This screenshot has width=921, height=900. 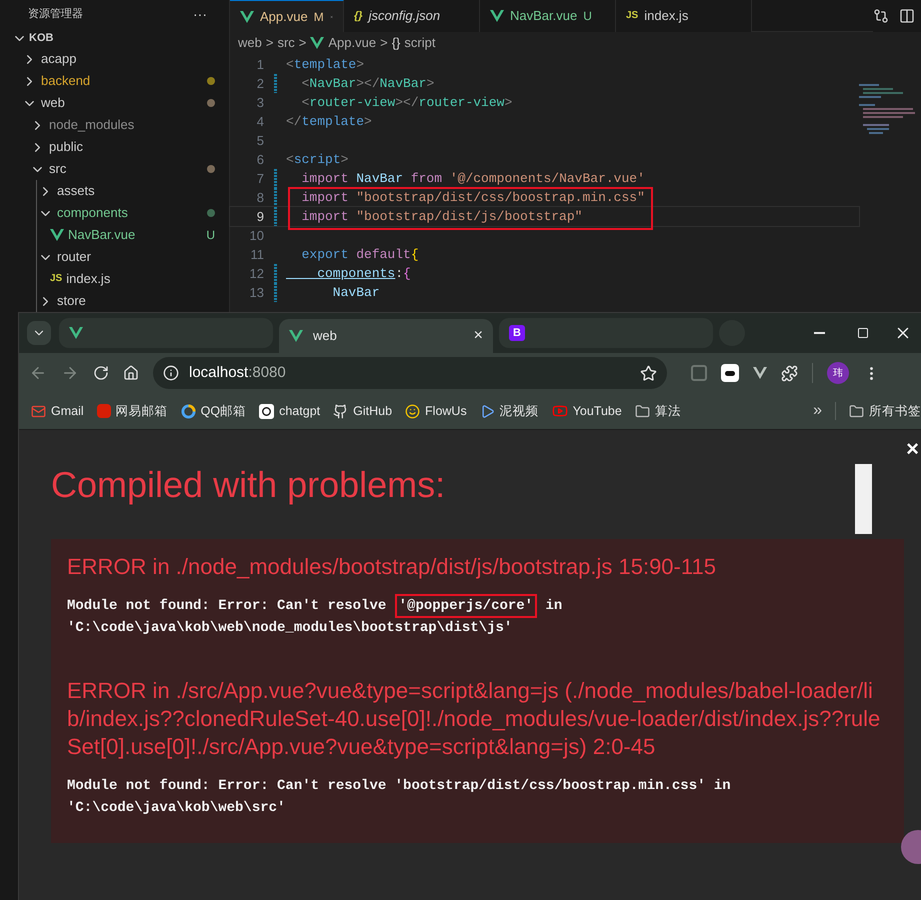 What do you see at coordinates (260, 65) in the screenshot?
I see `line-number: 1` at bounding box center [260, 65].